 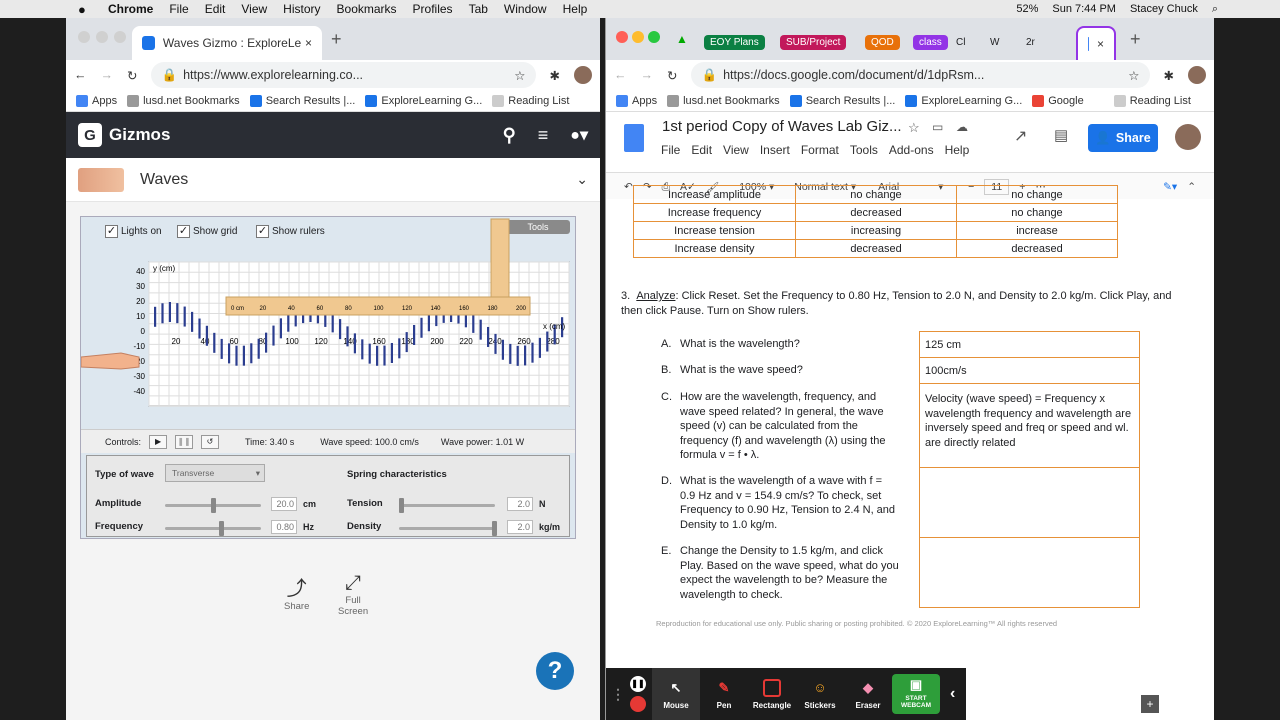 I want to click on amplitude-slider, so click(x=213, y=505).